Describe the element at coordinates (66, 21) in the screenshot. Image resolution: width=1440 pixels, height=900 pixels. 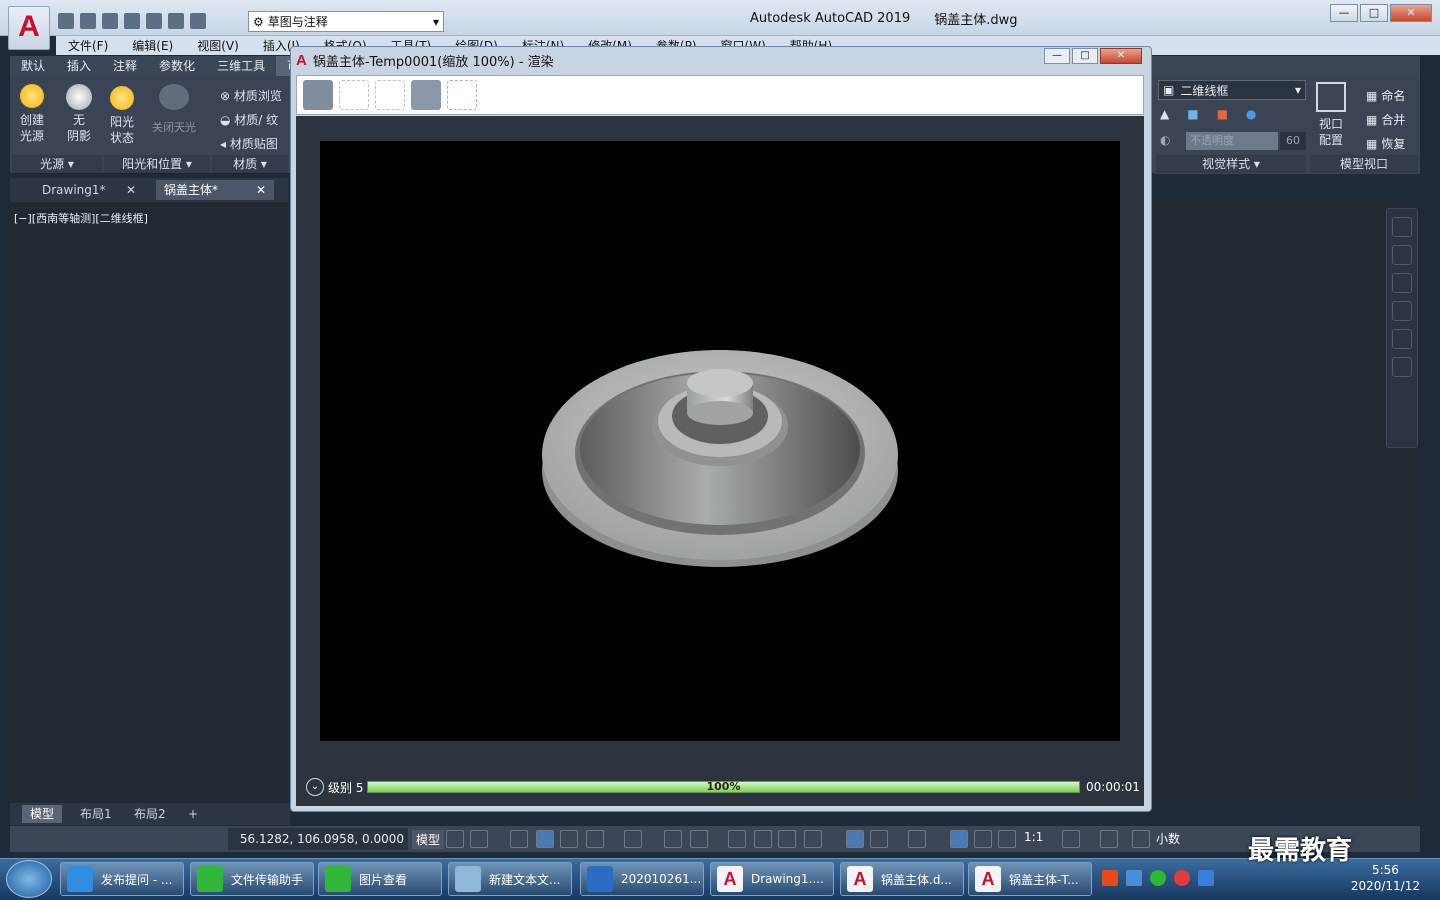
I see `new-icon` at that location.